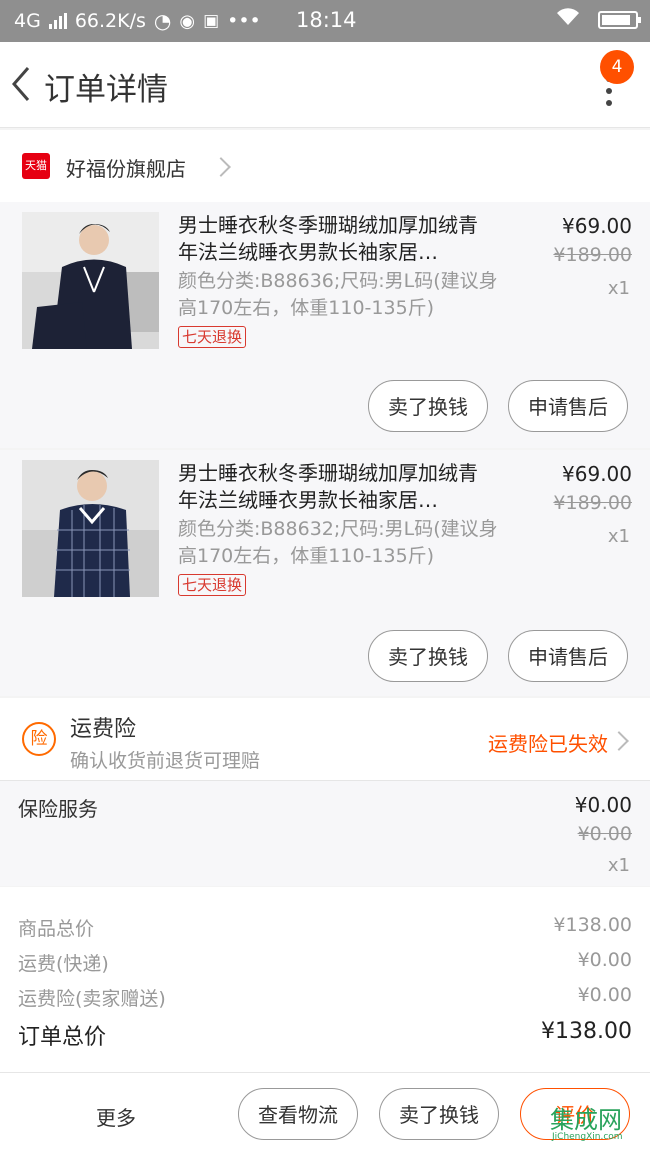 The height and width of the screenshot is (1156, 650). I want to click on qq-icon: ◔, so click(162, 21).